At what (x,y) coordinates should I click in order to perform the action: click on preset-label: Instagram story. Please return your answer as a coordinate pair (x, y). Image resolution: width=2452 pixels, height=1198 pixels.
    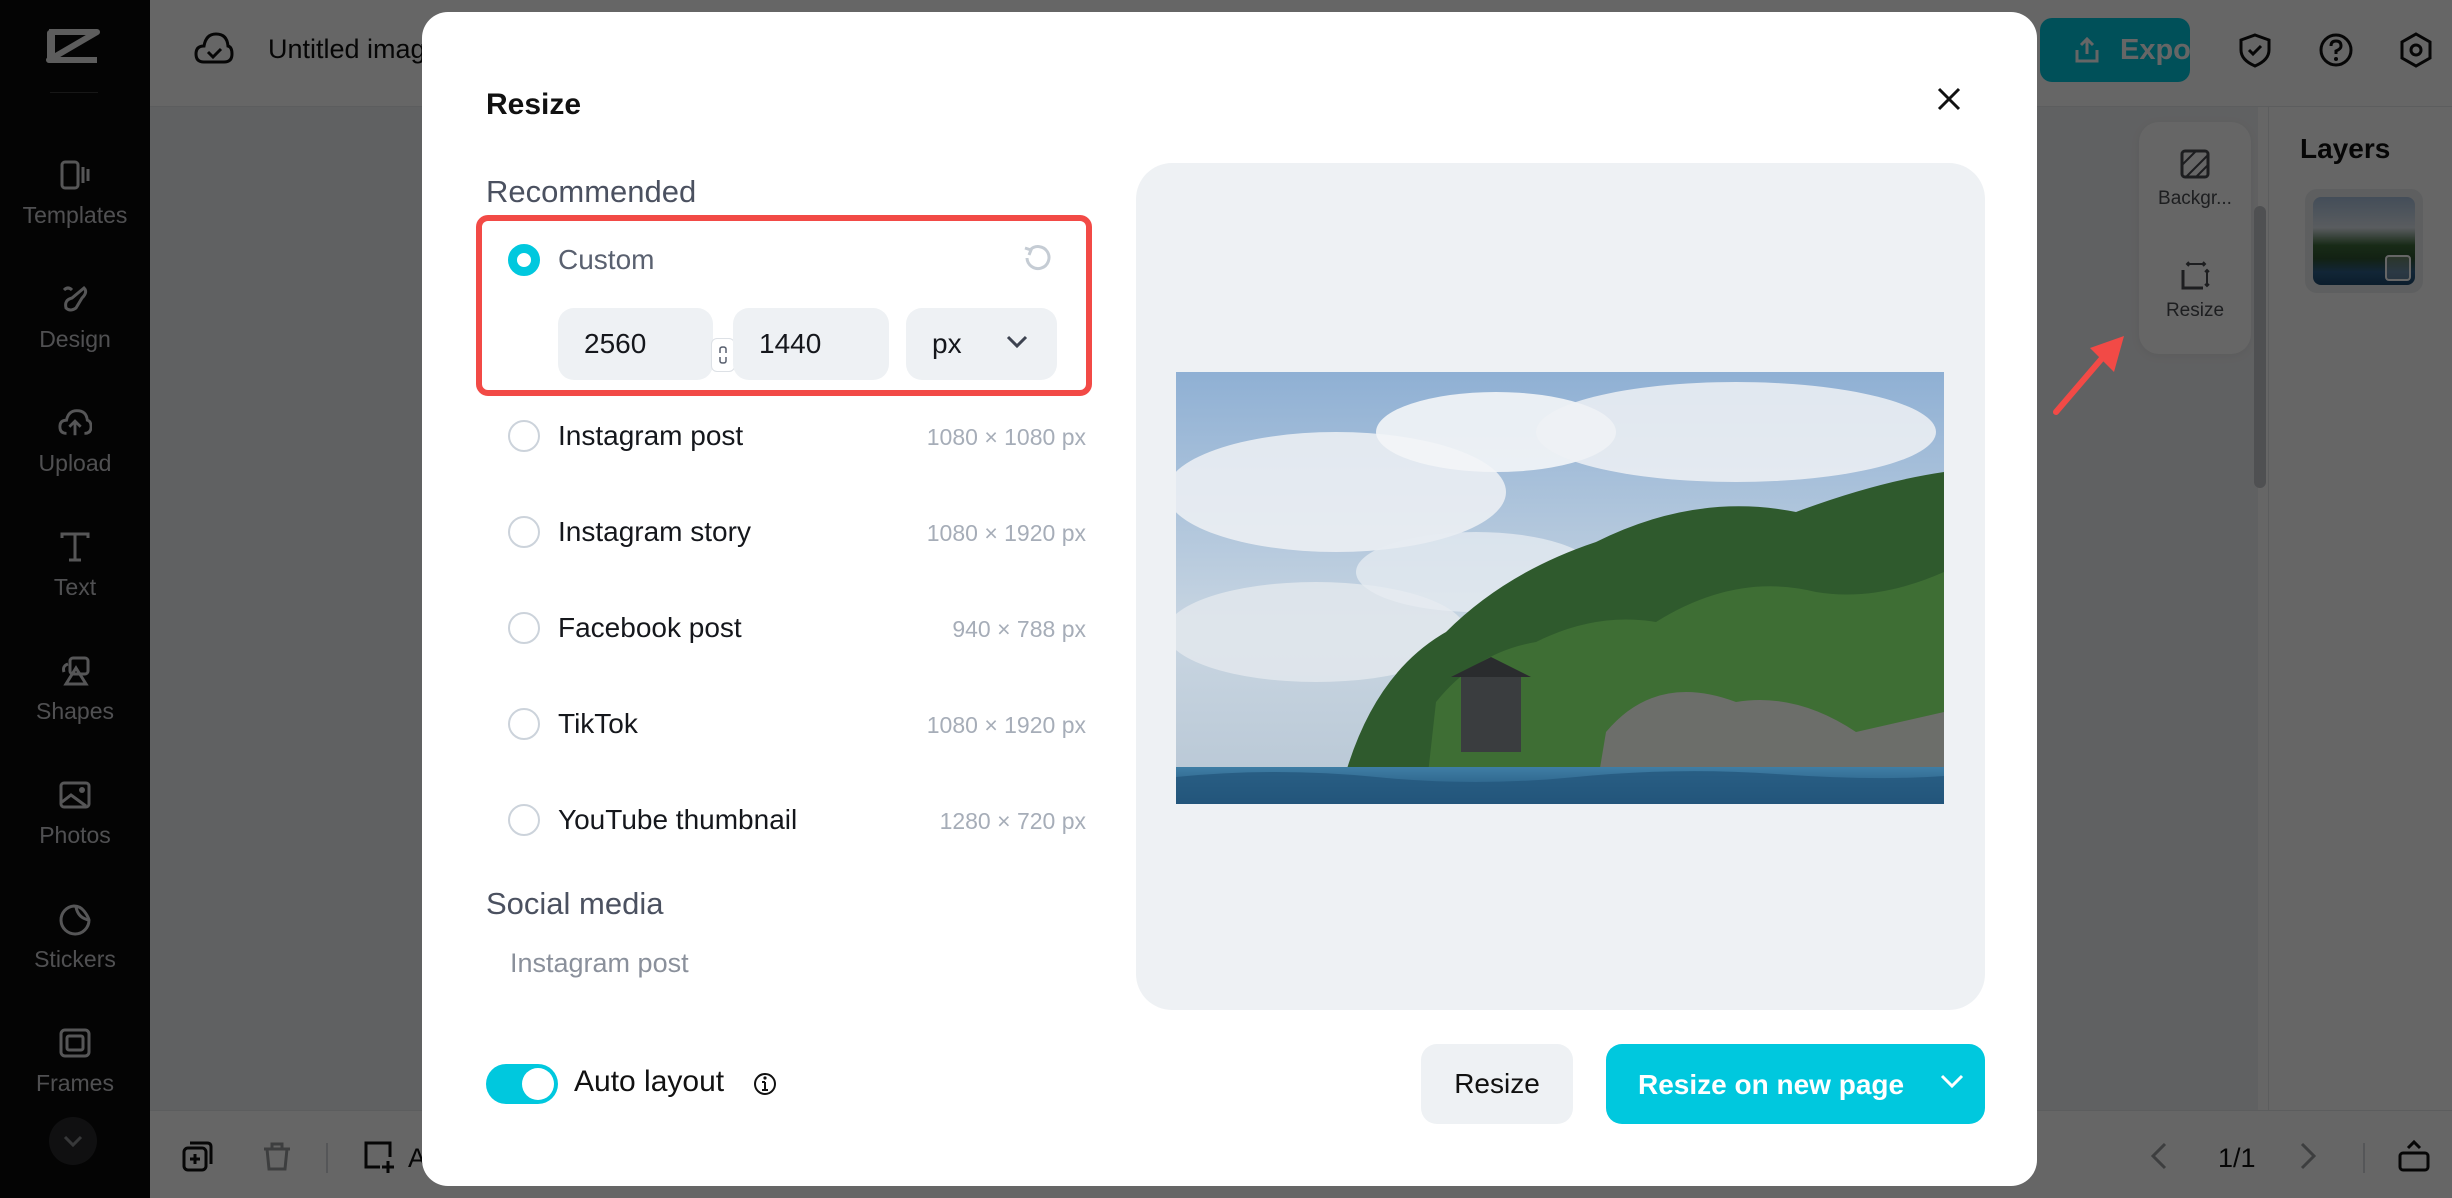
    Looking at the image, I should click on (654, 531).